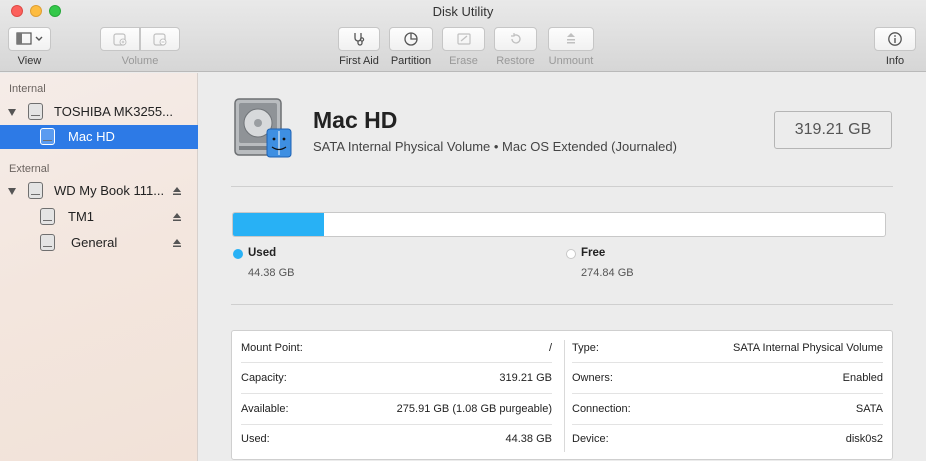 The height and width of the screenshot is (461, 926). I want to click on info-key: Connection:, so click(601, 409).